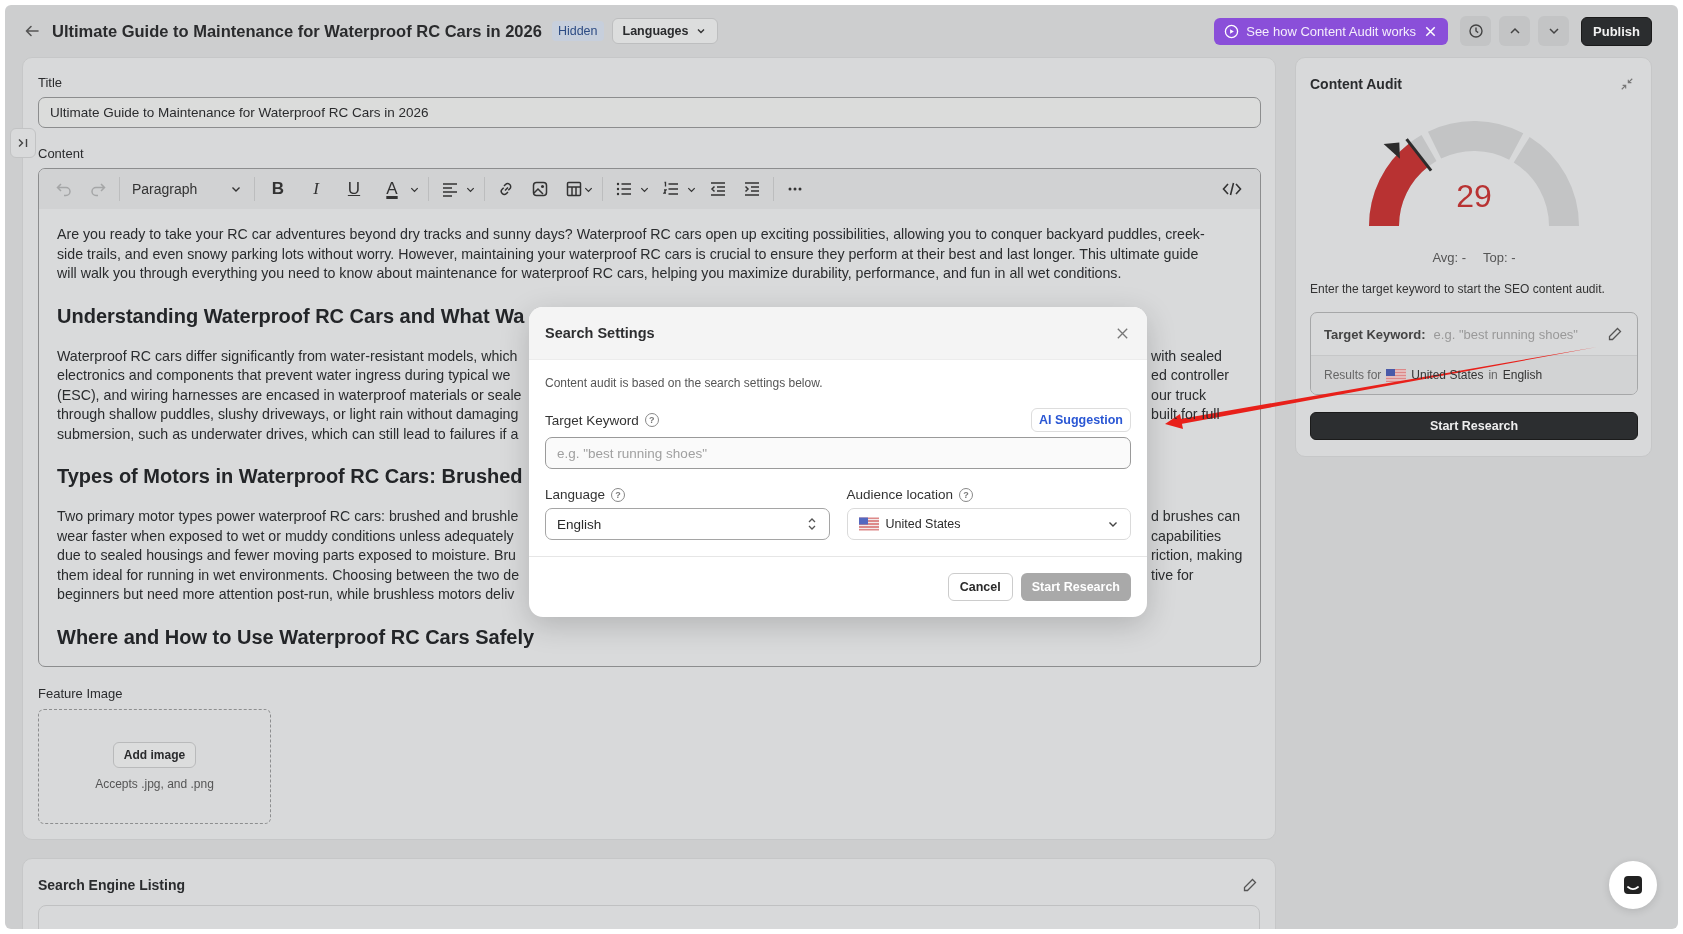 The image size is (1683, 934). I want to click on page-title: Ultimate Guide to Maintenance for Waterproof RC Cars in 2026, so click(297, 31).